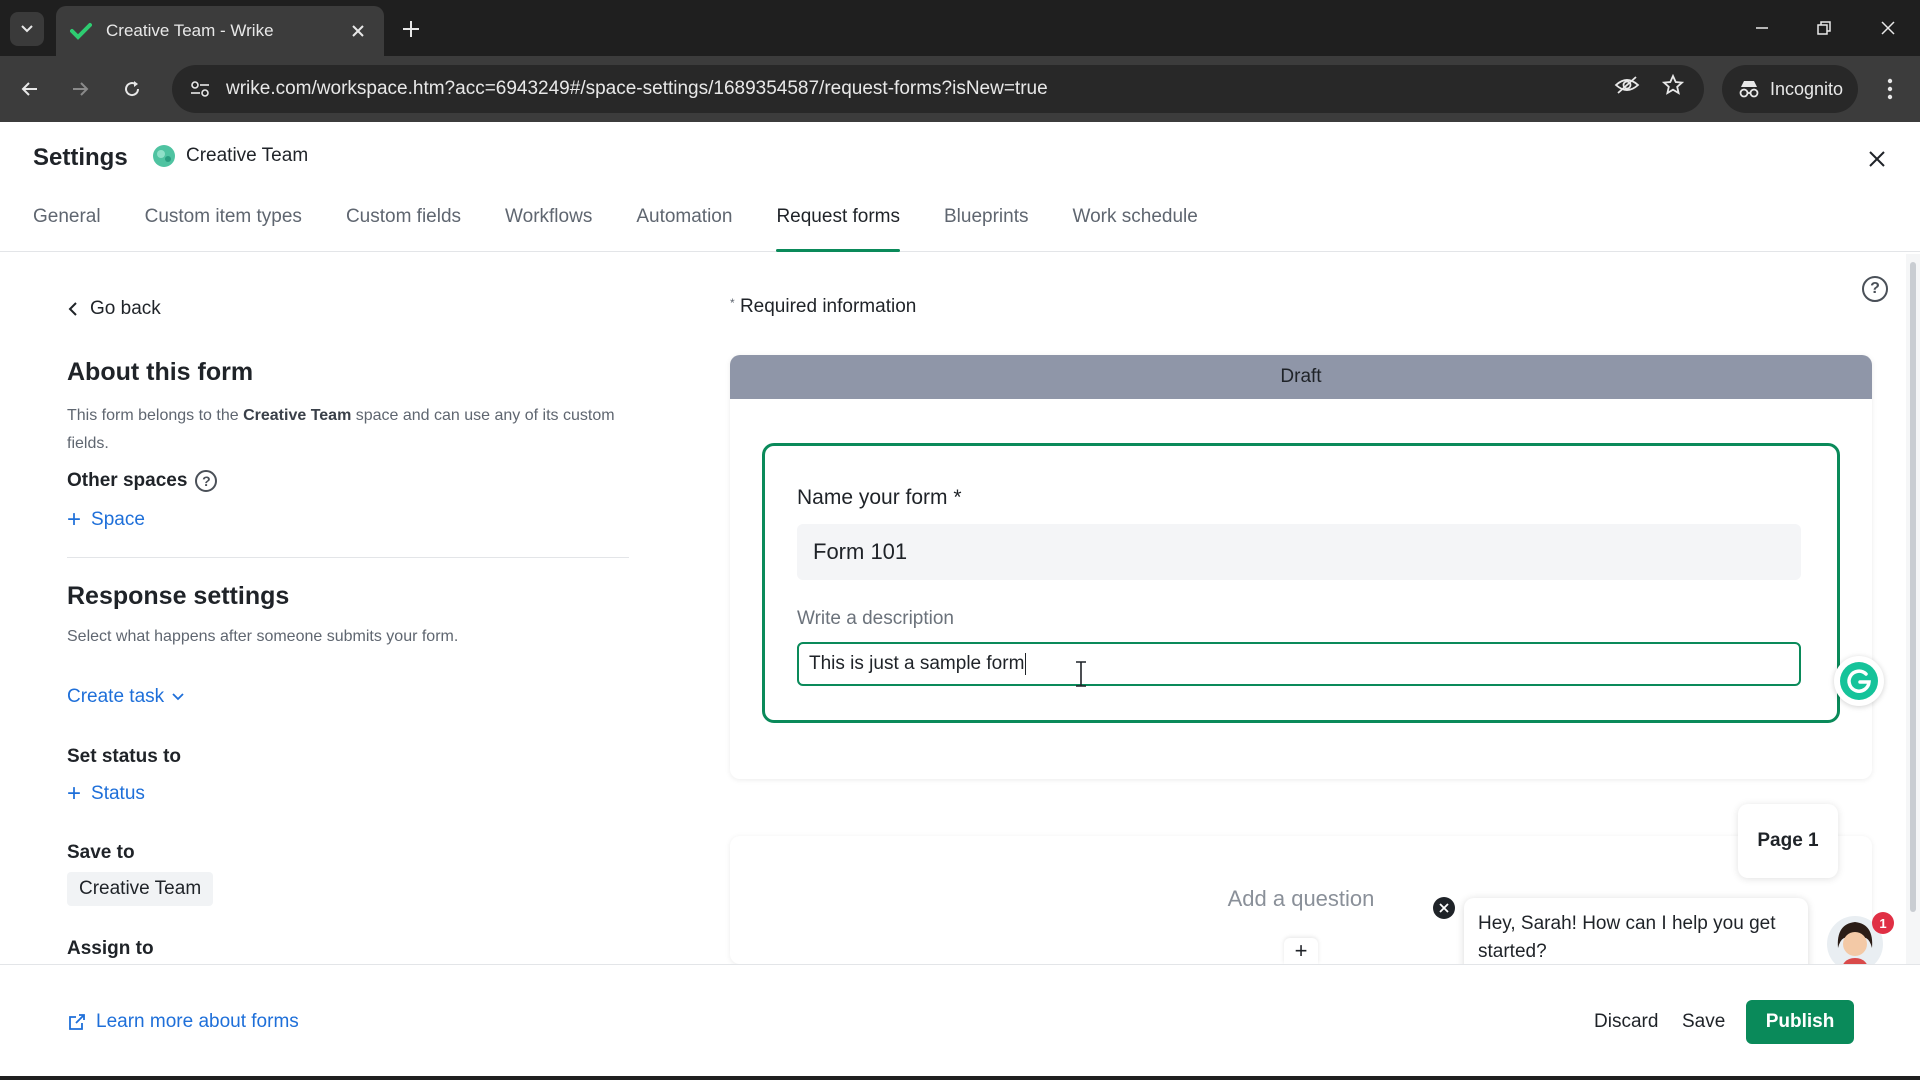 This screenshot has height=1080, width=1920. I want to click on description-value: This is just a sample form, so click(917, 663).